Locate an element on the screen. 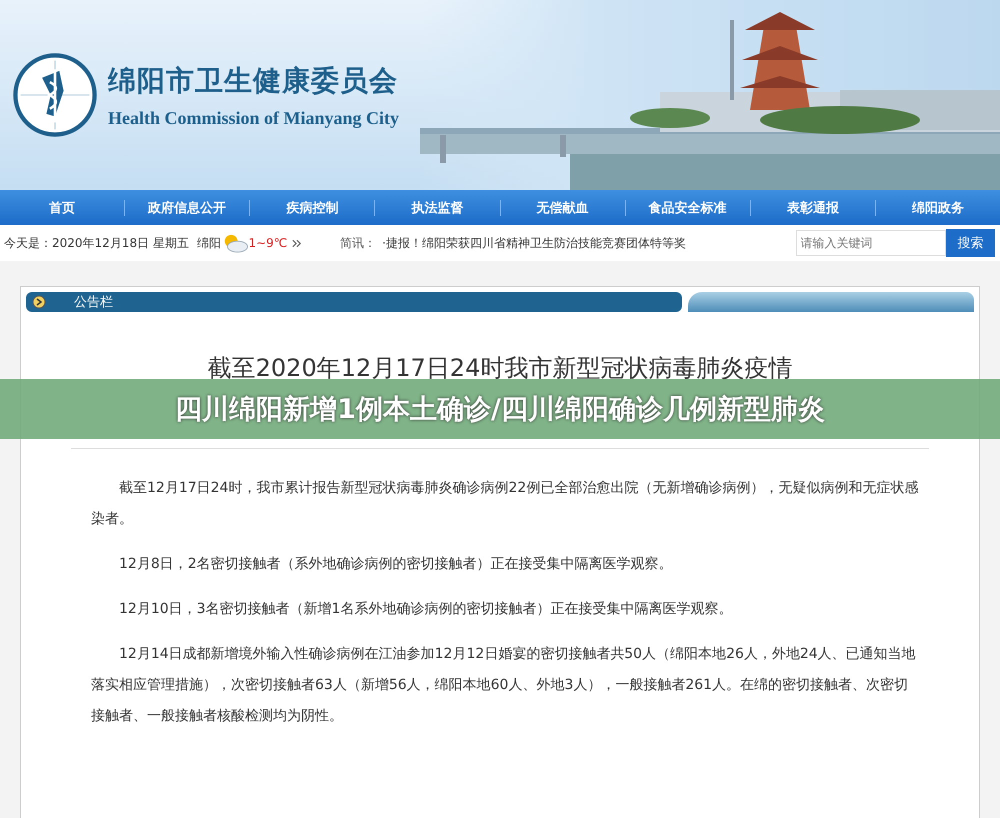 The width and height of the screenshot is (1000, 818). search-button: 搜索 is located at coordinates (970, 243).